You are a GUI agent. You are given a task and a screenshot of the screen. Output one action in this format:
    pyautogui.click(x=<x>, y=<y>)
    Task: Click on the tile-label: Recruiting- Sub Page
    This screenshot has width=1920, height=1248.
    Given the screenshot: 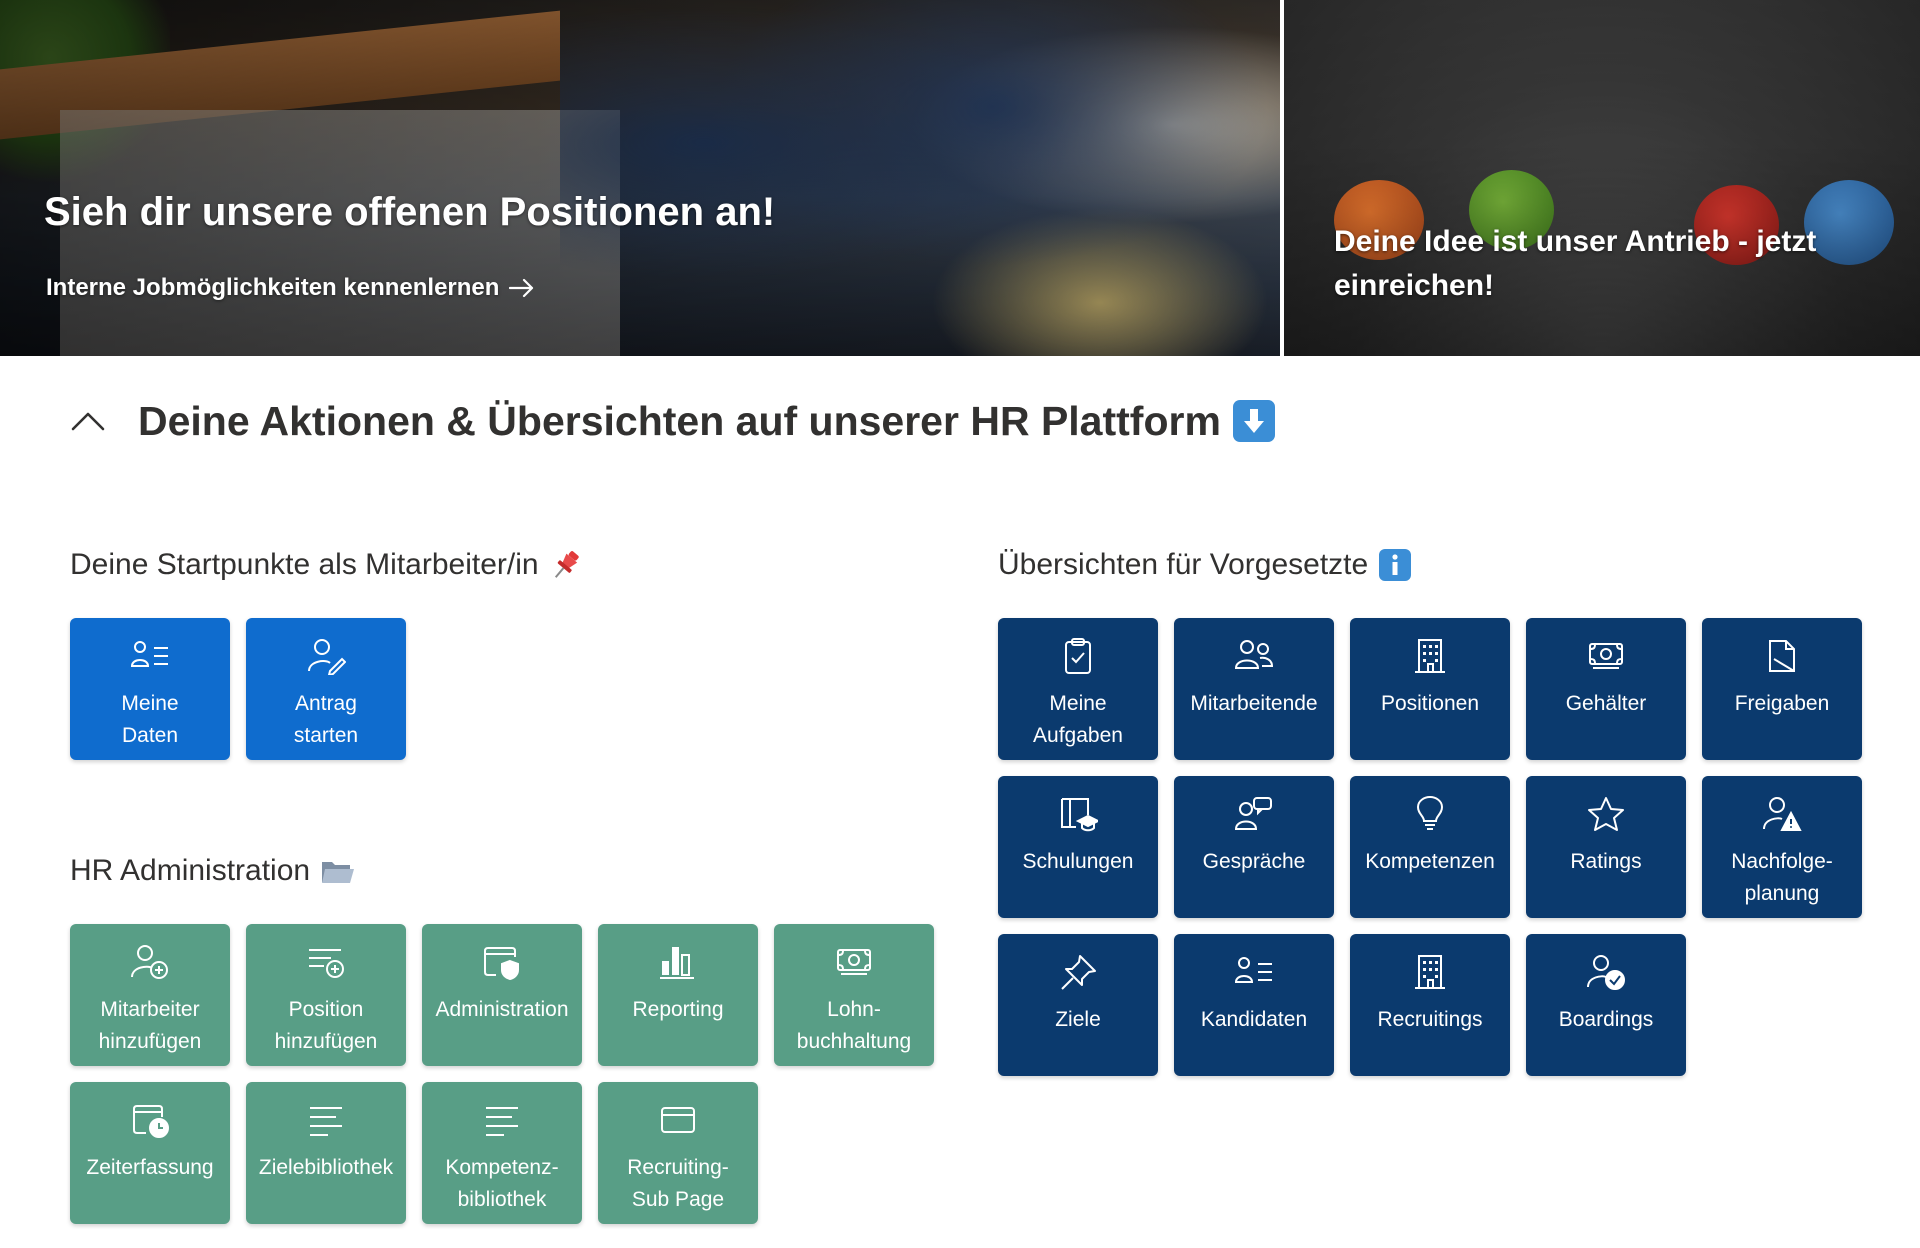 What is the action you would take?
    pyautogui.click(x=678, y=1184)
    